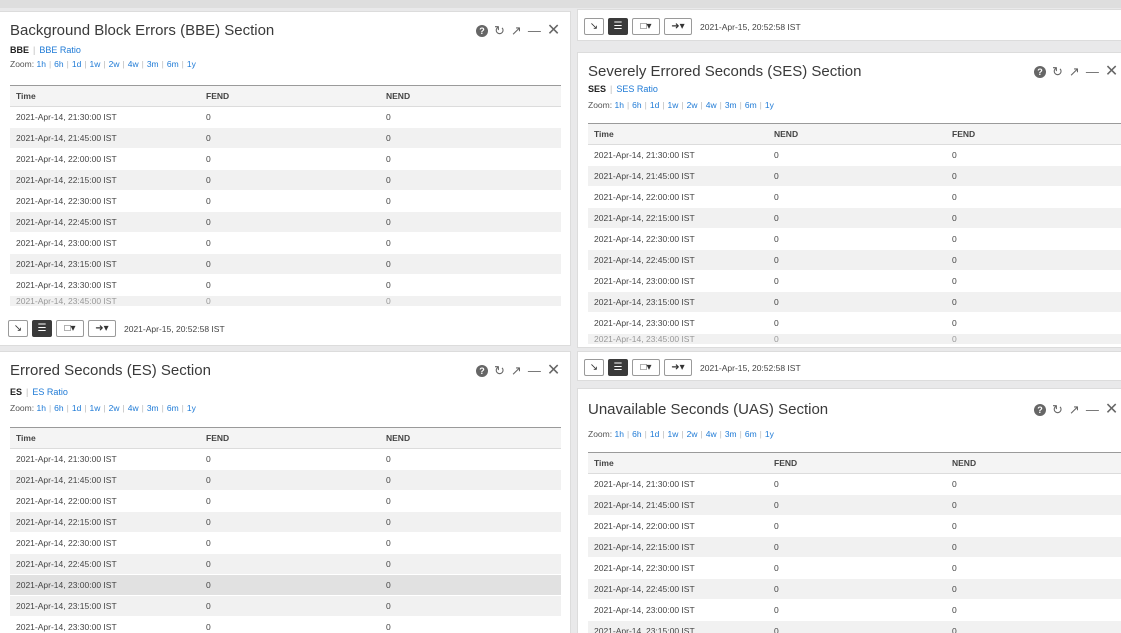  What do you see at coordinates (19, 50) in the screenshot?
I see `tab-bbe: BBE` at bounding box center [19, 50].